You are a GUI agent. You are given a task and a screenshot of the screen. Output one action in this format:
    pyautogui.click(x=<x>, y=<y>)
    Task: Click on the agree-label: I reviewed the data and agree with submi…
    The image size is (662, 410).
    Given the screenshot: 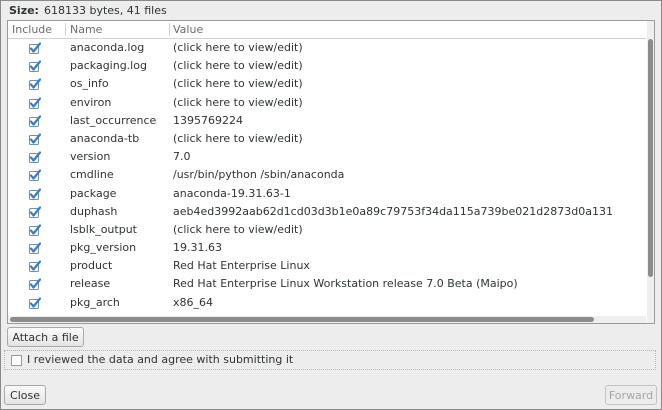 What is the action you would take?
    pyautogui.click(x=160, y=360)
    